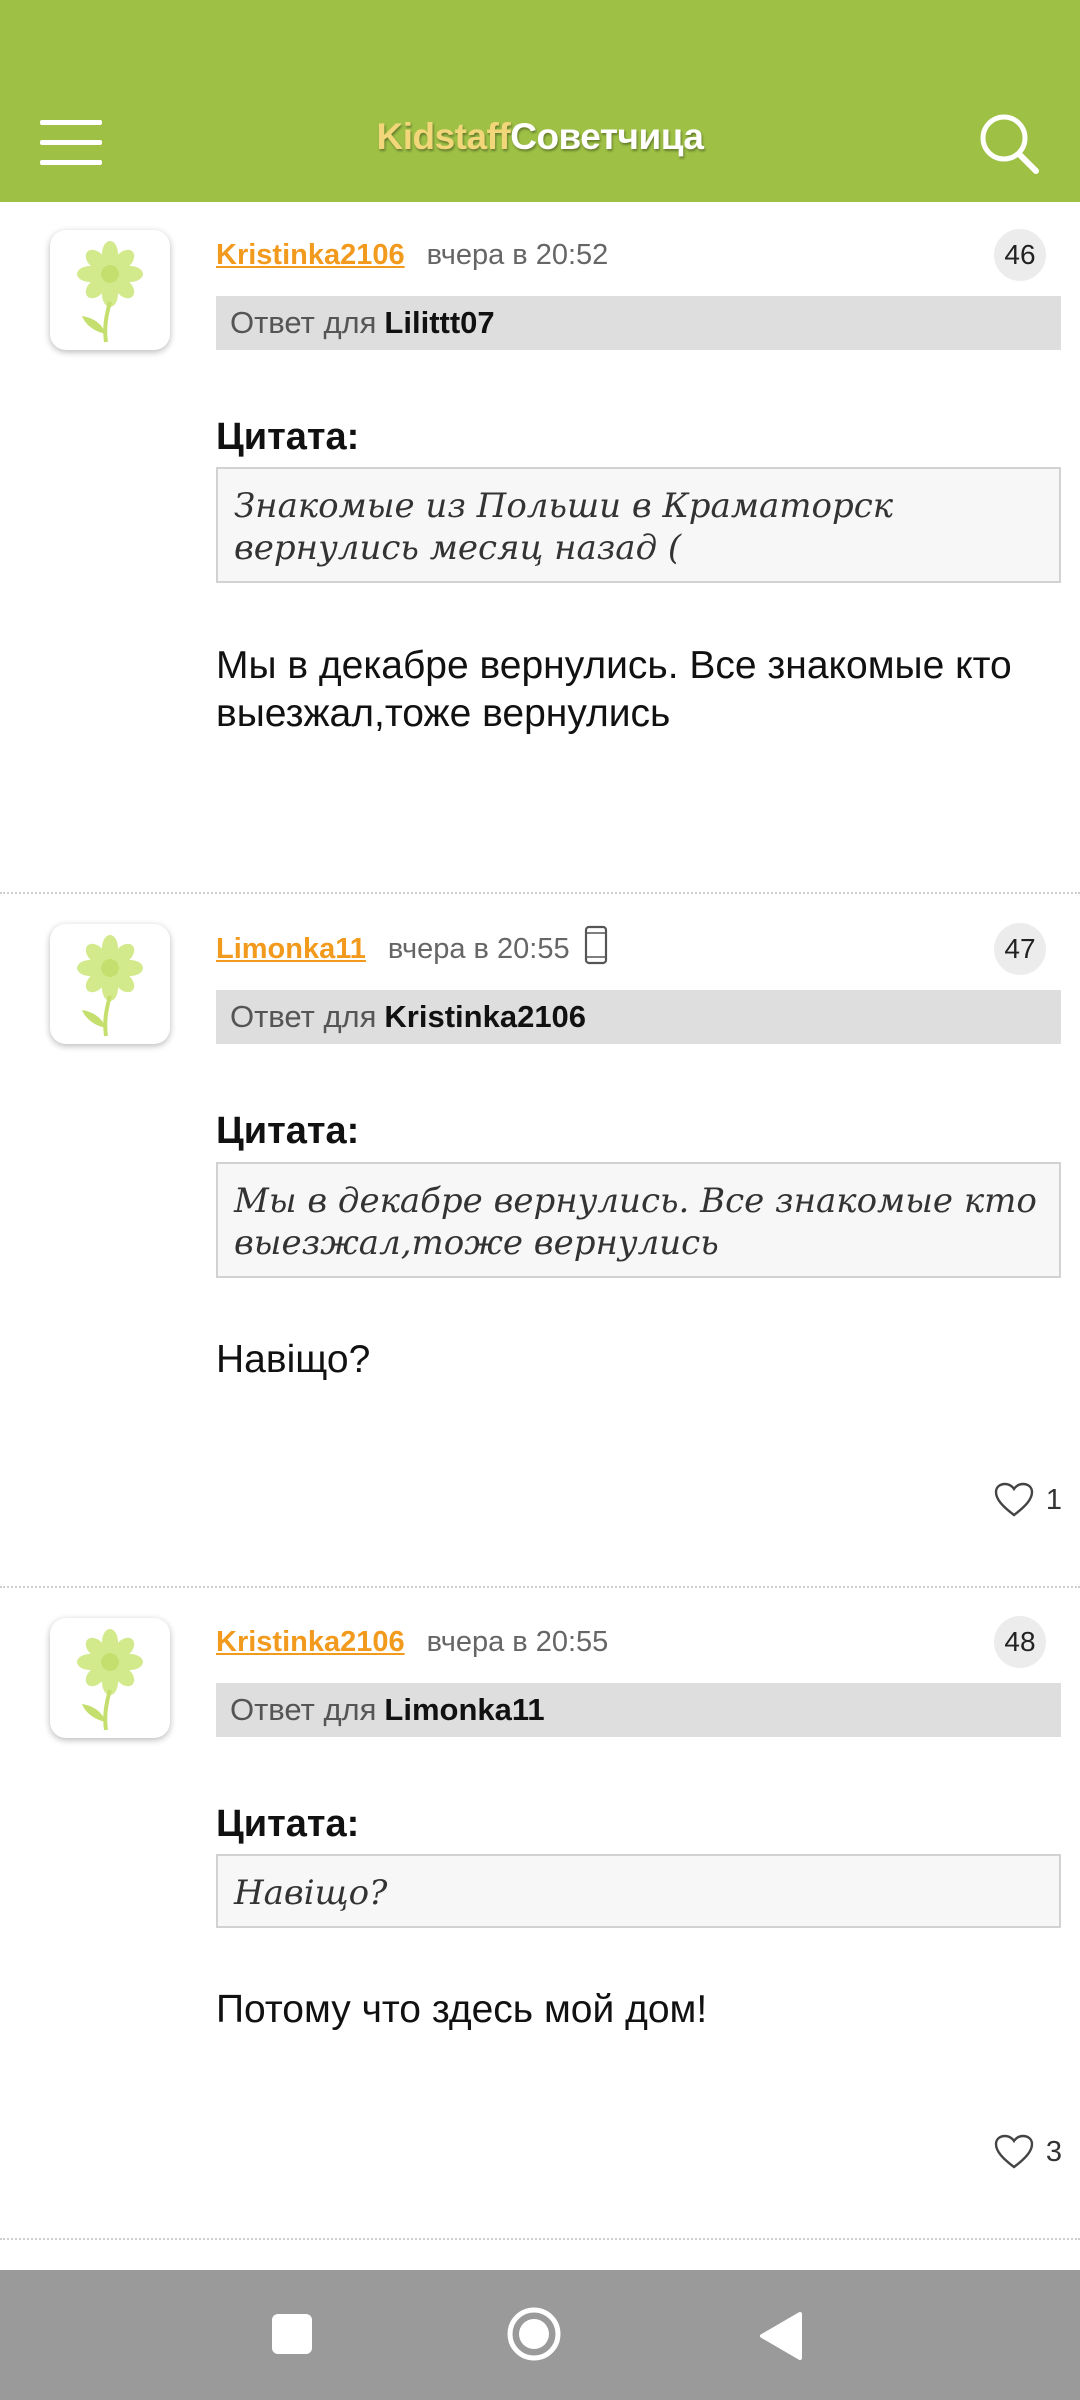 The height and width of the screenshot is (2400, 1080). I want to click on post-number-badge: 48, so click(1020, 1642).